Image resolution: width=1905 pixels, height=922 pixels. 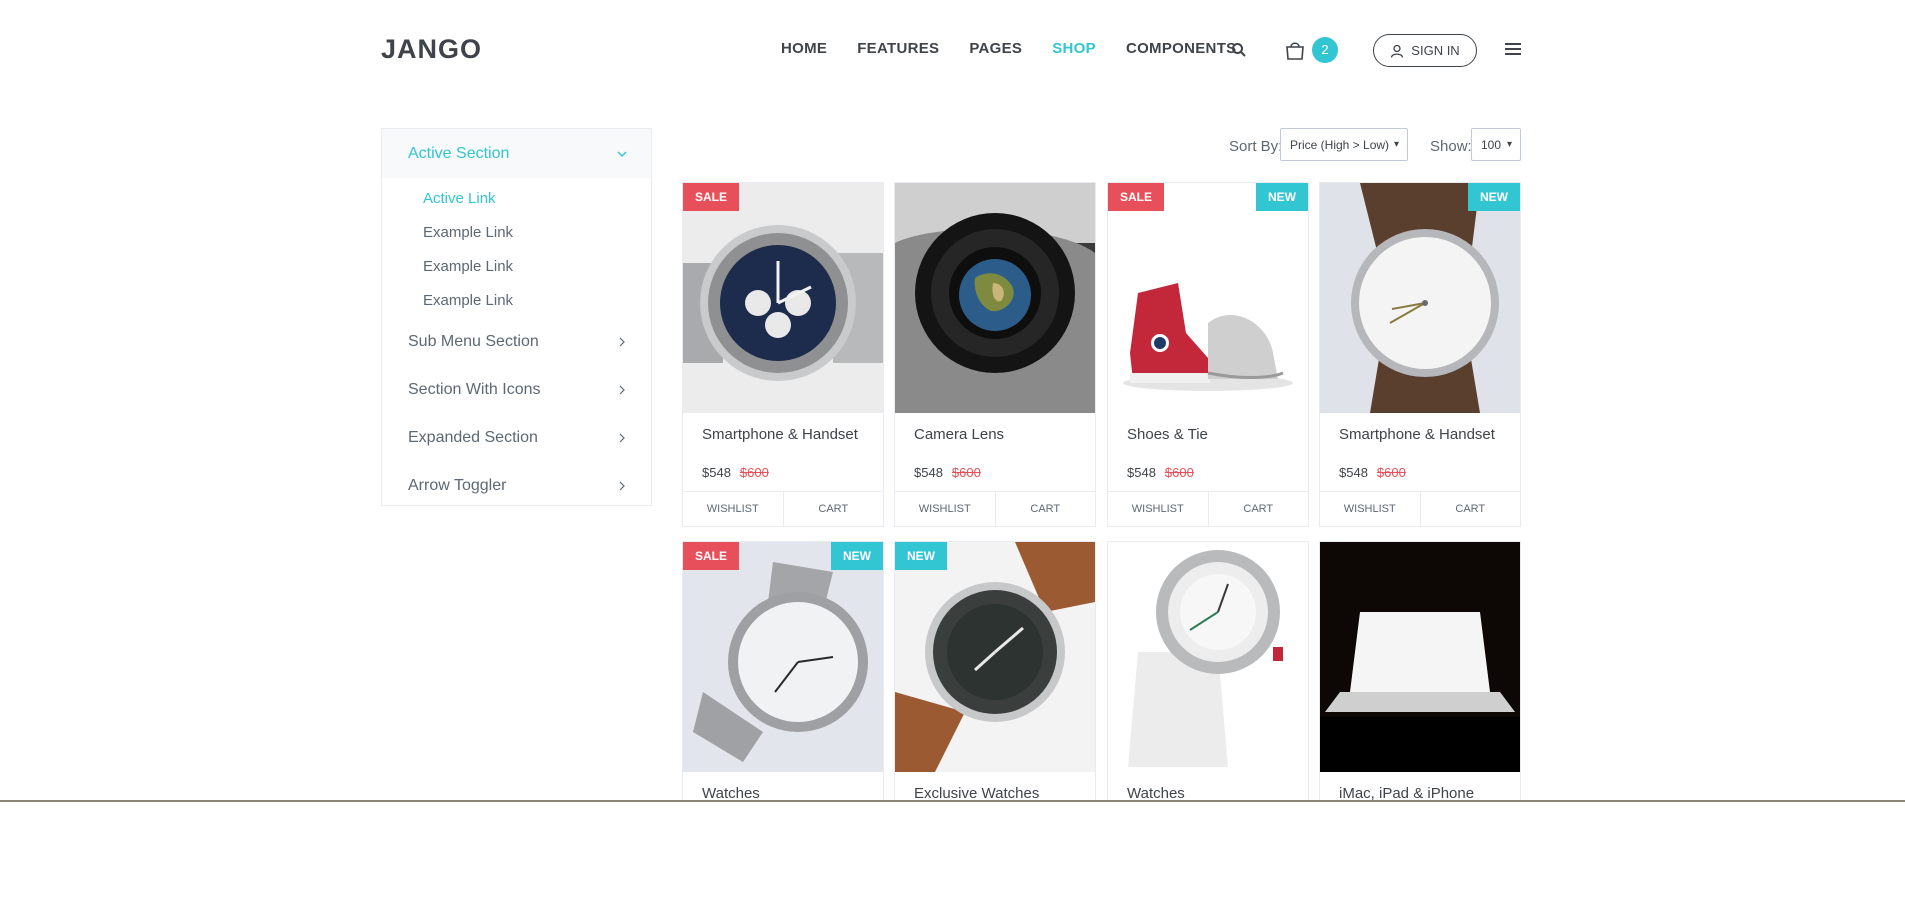 I want to click on camera-lens-image, so click(x=995, y=298).